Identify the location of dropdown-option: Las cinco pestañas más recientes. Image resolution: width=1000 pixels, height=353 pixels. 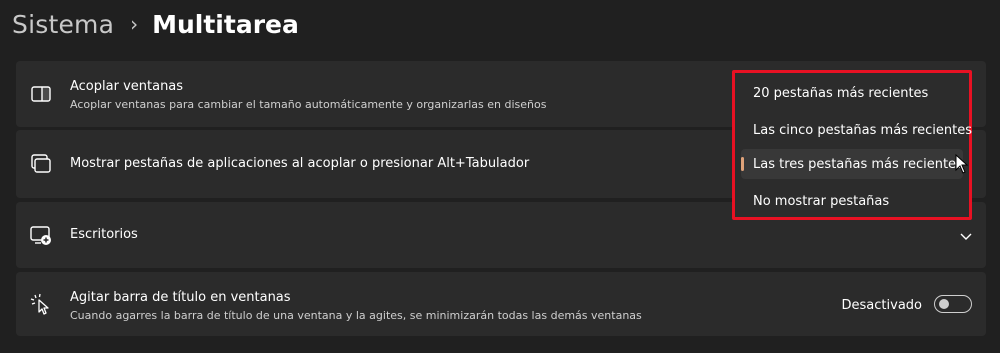
(856, 130).